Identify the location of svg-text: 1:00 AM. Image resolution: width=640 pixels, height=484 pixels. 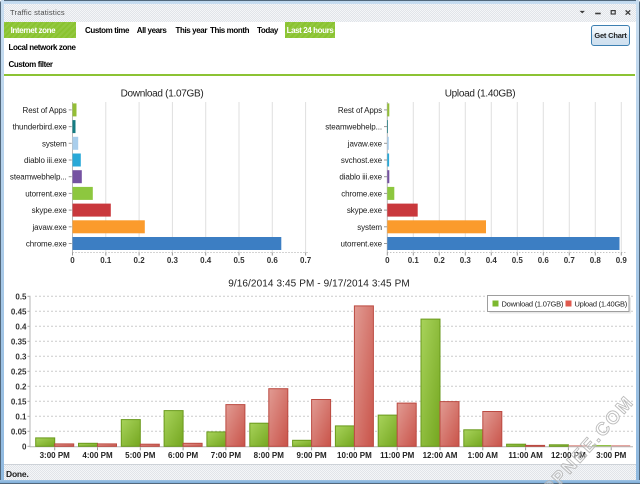
(483, 455).